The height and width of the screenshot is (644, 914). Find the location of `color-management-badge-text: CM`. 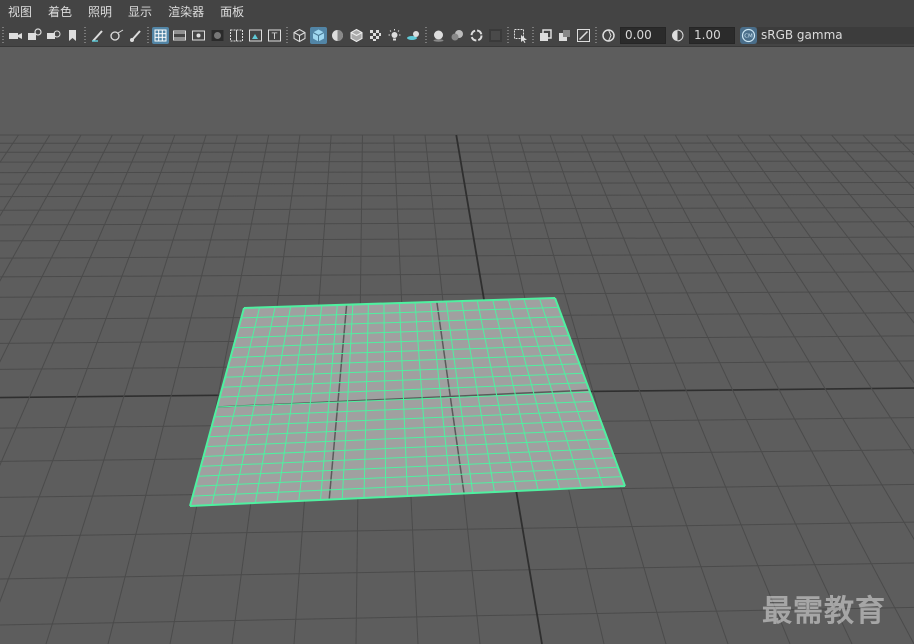

color-management-badge-text: CM is located at coordinates (748, 36).